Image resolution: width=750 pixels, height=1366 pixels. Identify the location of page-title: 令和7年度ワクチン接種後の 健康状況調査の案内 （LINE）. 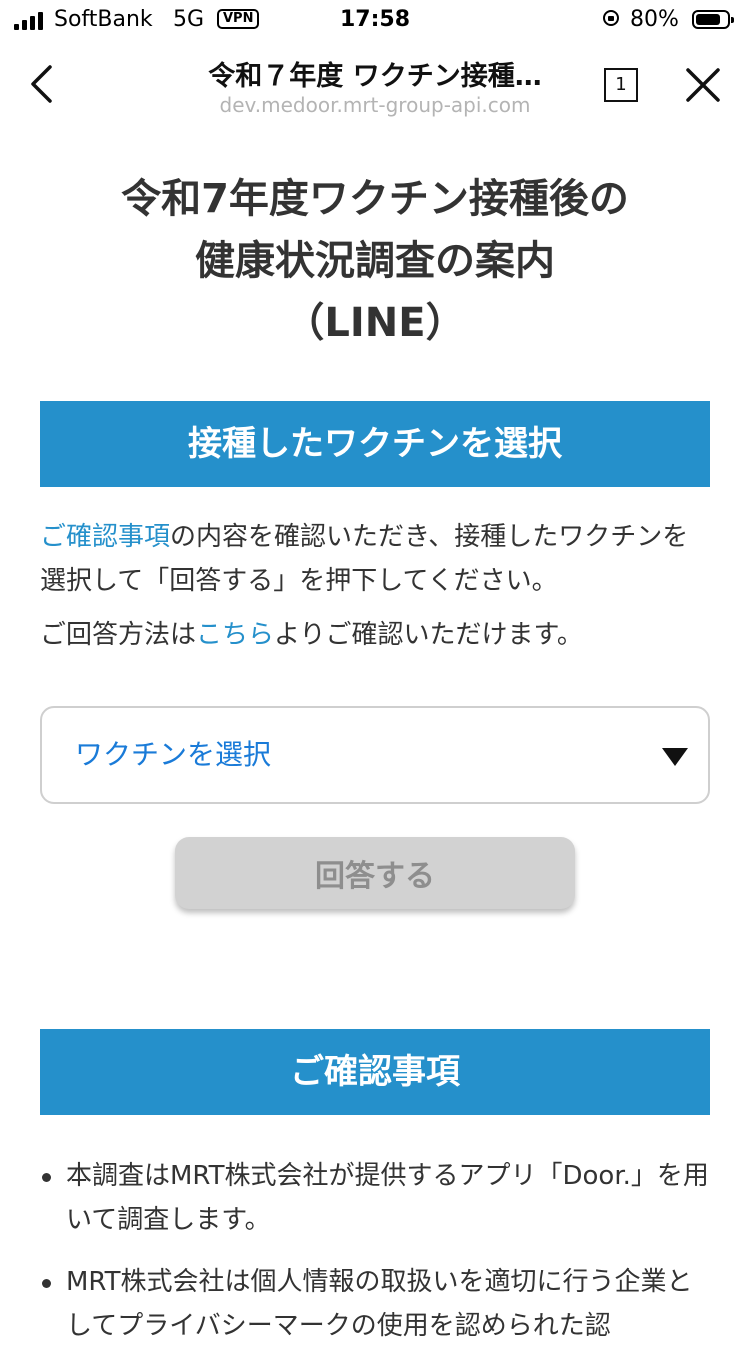
(375, 261).